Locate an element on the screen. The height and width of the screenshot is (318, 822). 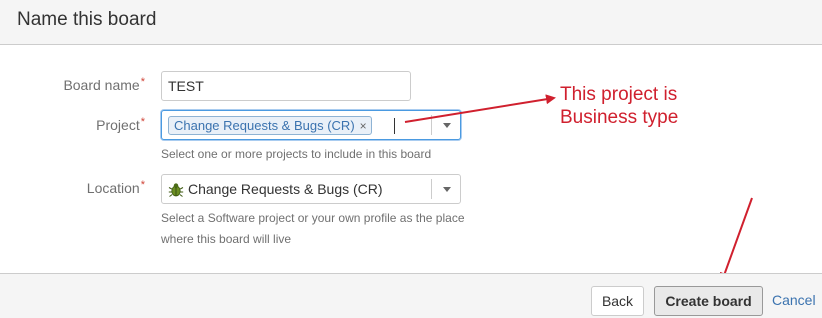
dialog-header: Name this board is located at coordinates (411, 22).